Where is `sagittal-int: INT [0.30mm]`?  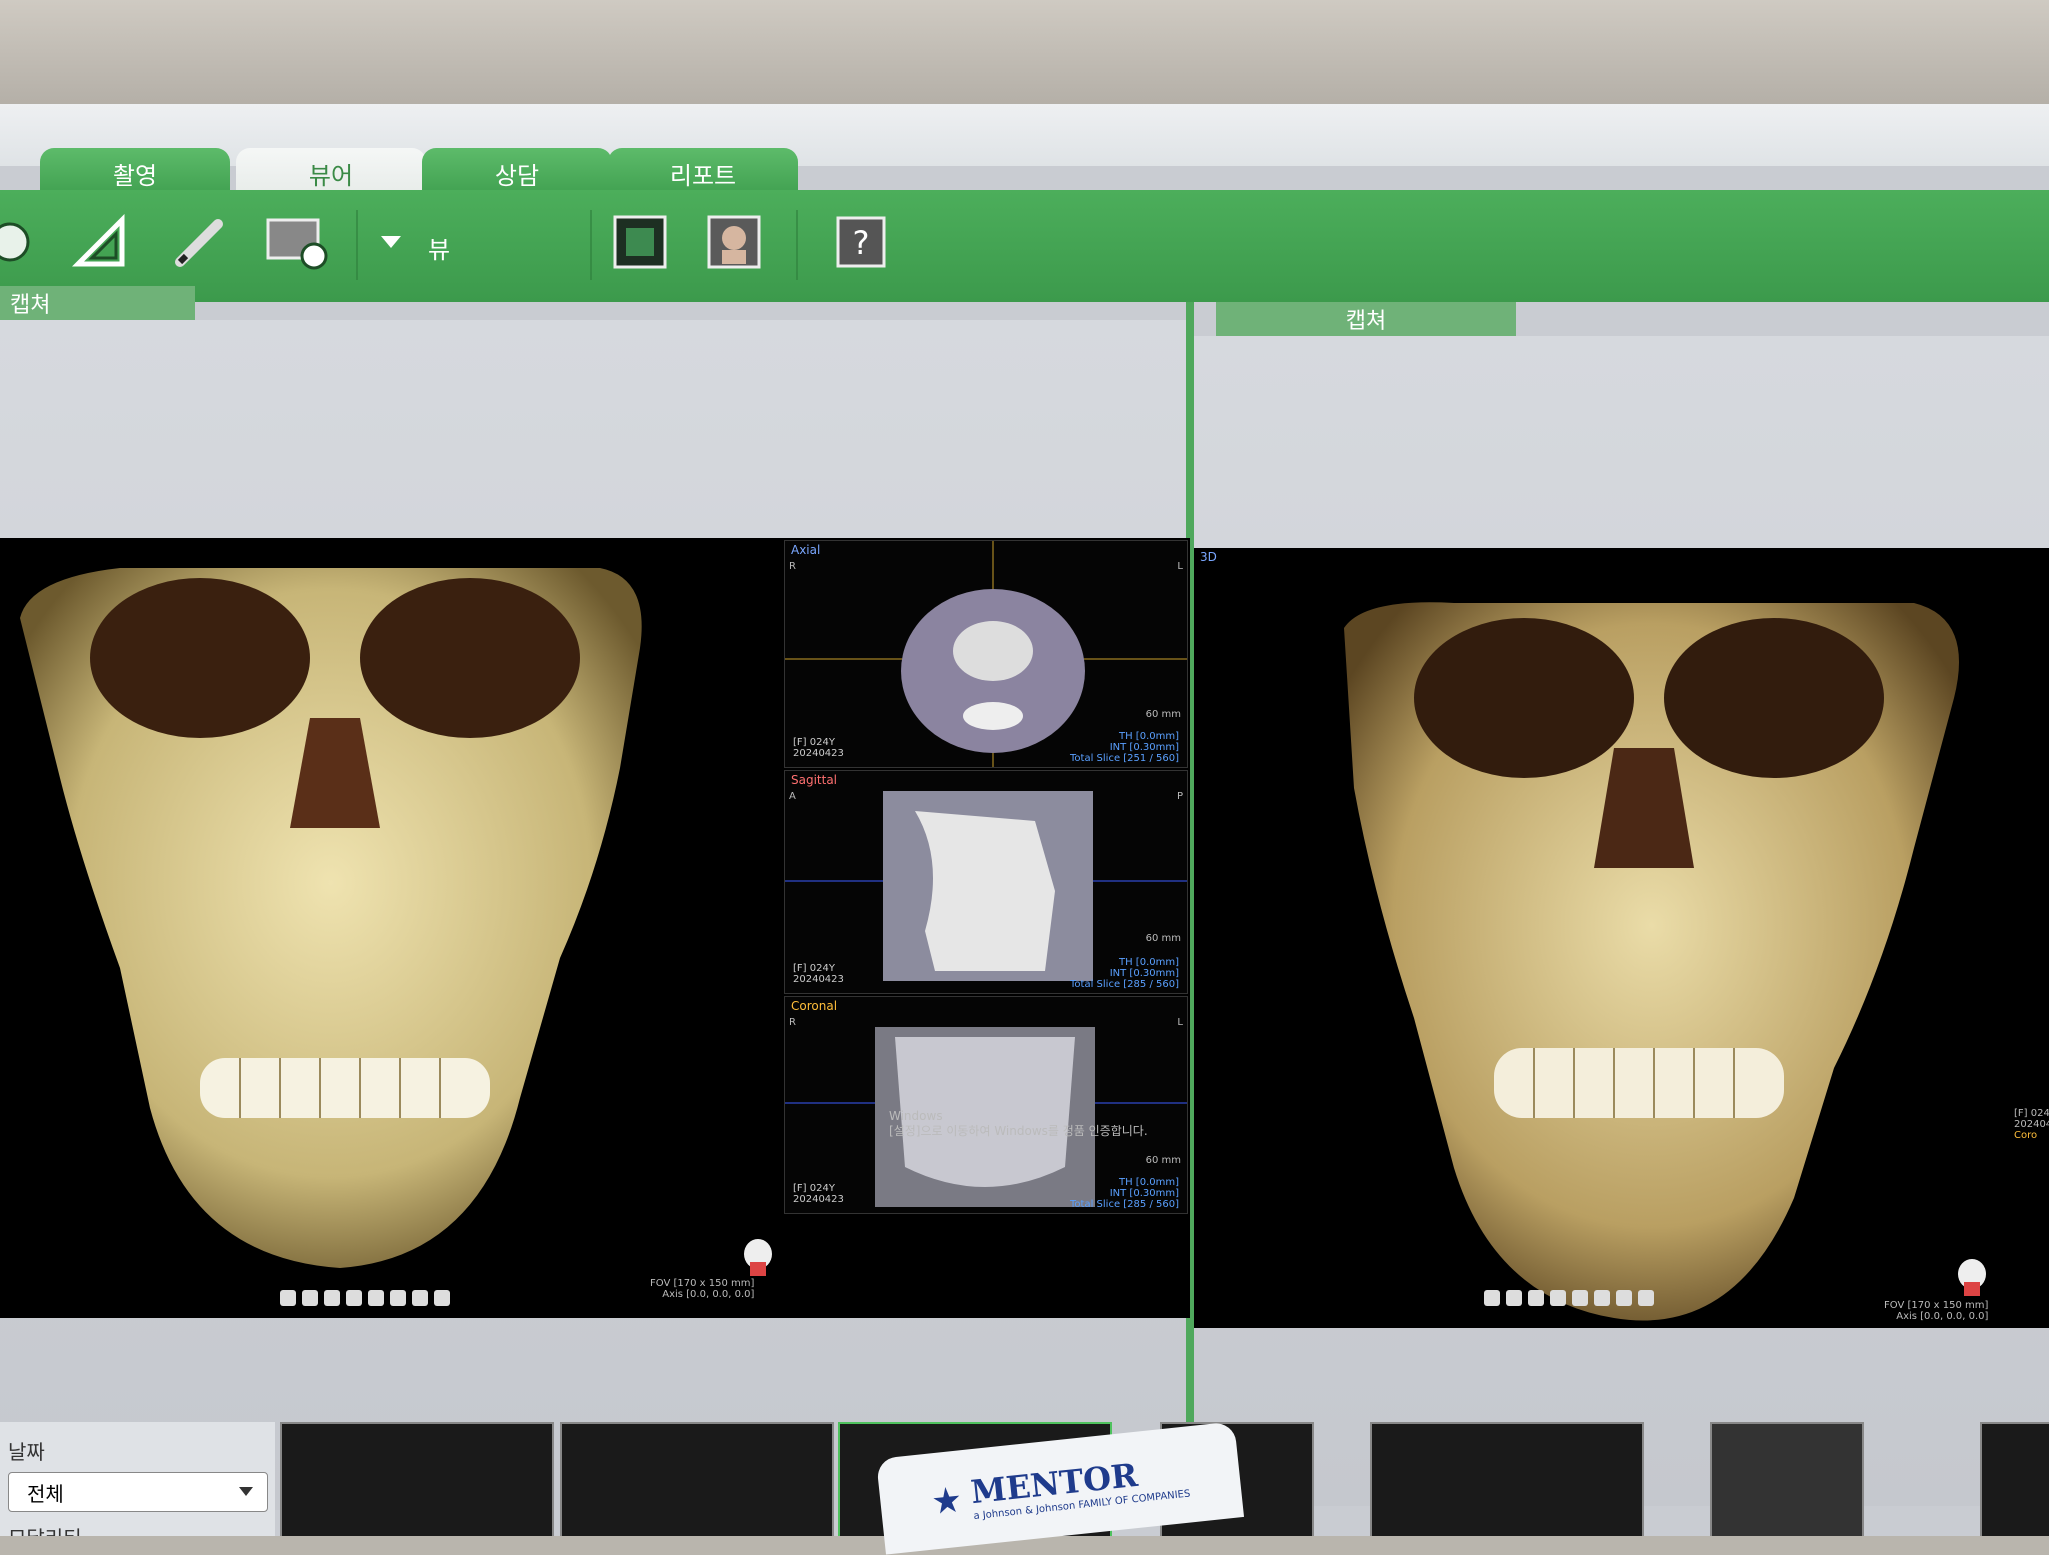 sagittal-int: INT [0.30mm] is located at coordinates (1144, 973).